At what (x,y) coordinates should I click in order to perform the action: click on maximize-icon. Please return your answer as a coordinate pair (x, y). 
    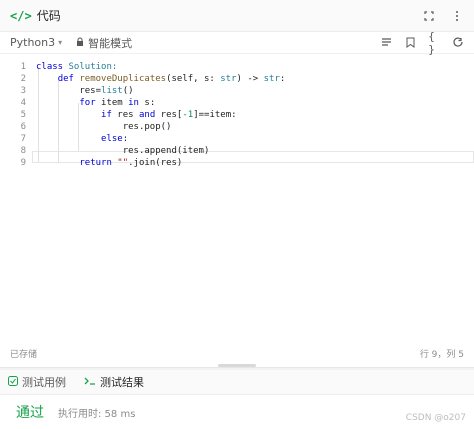
    Looking at the image, I should click on (429, 16).